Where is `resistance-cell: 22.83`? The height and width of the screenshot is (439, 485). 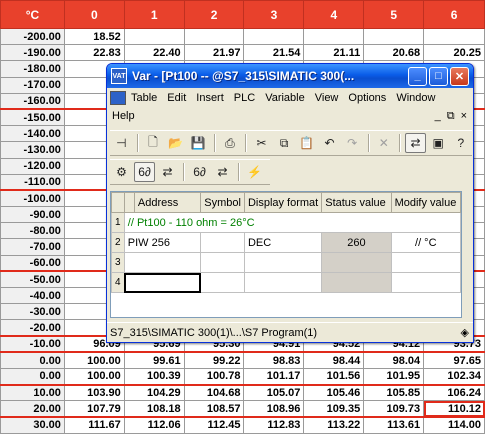
resistance-cell: 22.83 is located at coordinates (94, 53).